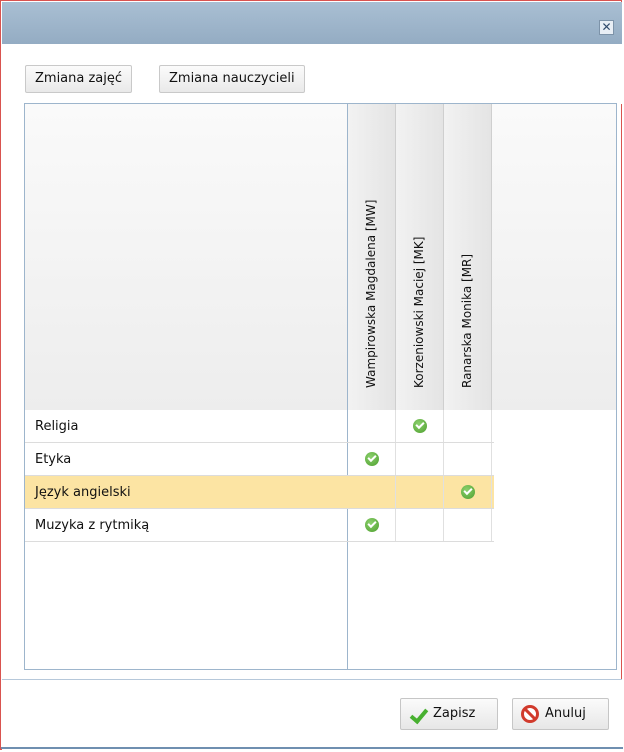 The height and width of the screenshot is (752, 624). What do you see at coordinates (312, 748) in the screenshot?
I see `window-bottom-border` at bounding box center [312, 748].